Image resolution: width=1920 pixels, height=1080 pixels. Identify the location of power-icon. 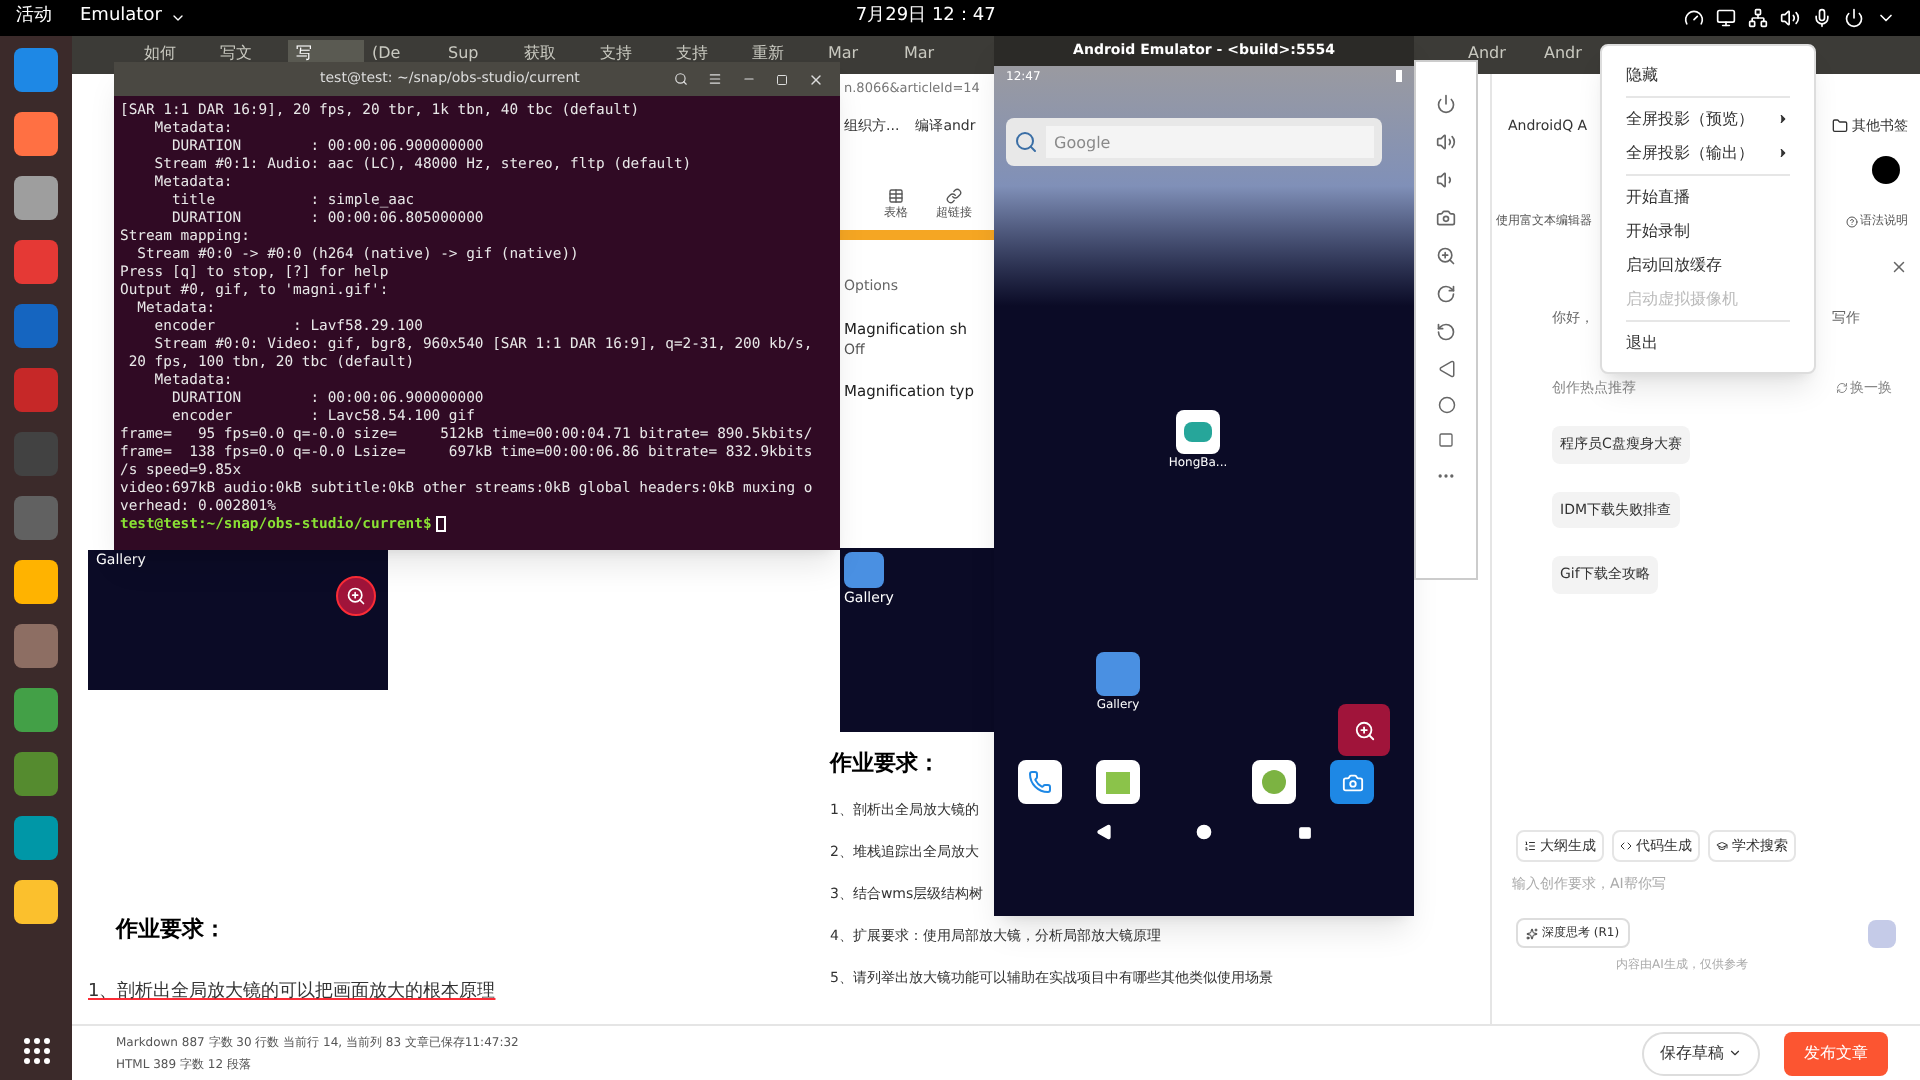
(1854, 18).